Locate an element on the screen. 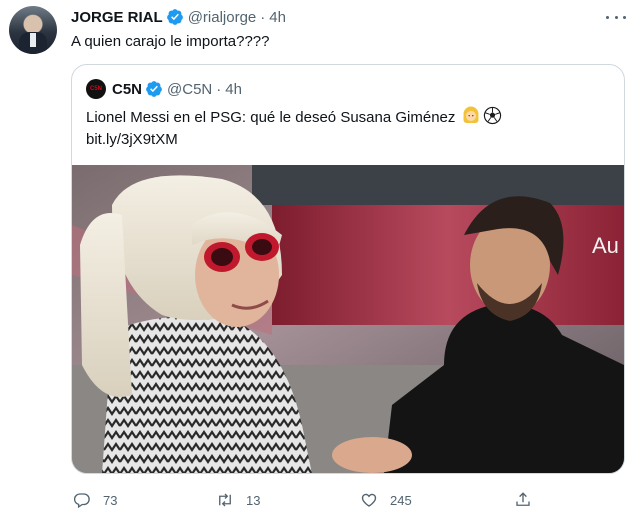  timestamp: 4h is located at coordinates (277, 17).